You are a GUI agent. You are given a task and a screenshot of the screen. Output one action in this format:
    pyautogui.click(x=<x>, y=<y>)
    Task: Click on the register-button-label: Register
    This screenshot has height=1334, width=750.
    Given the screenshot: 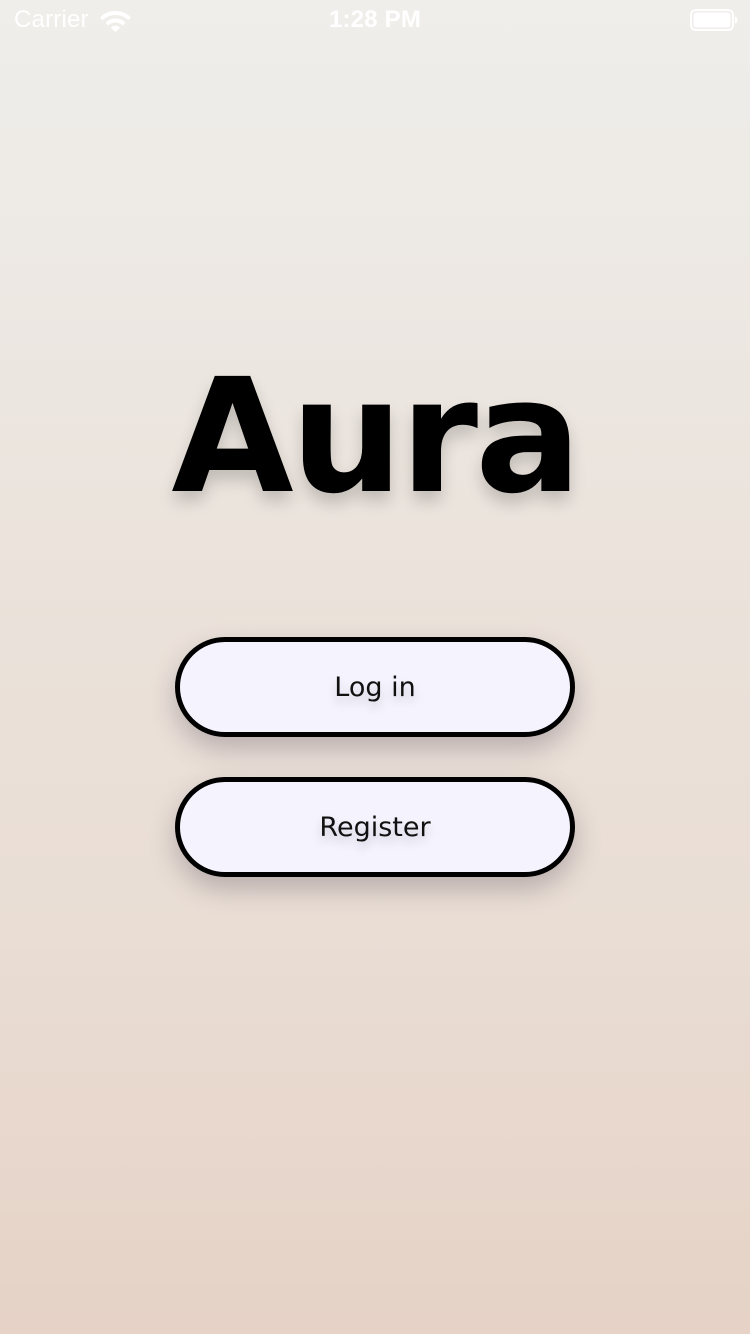 What is the action you would take?
    pyautogui.click(x=375, y=827)
    